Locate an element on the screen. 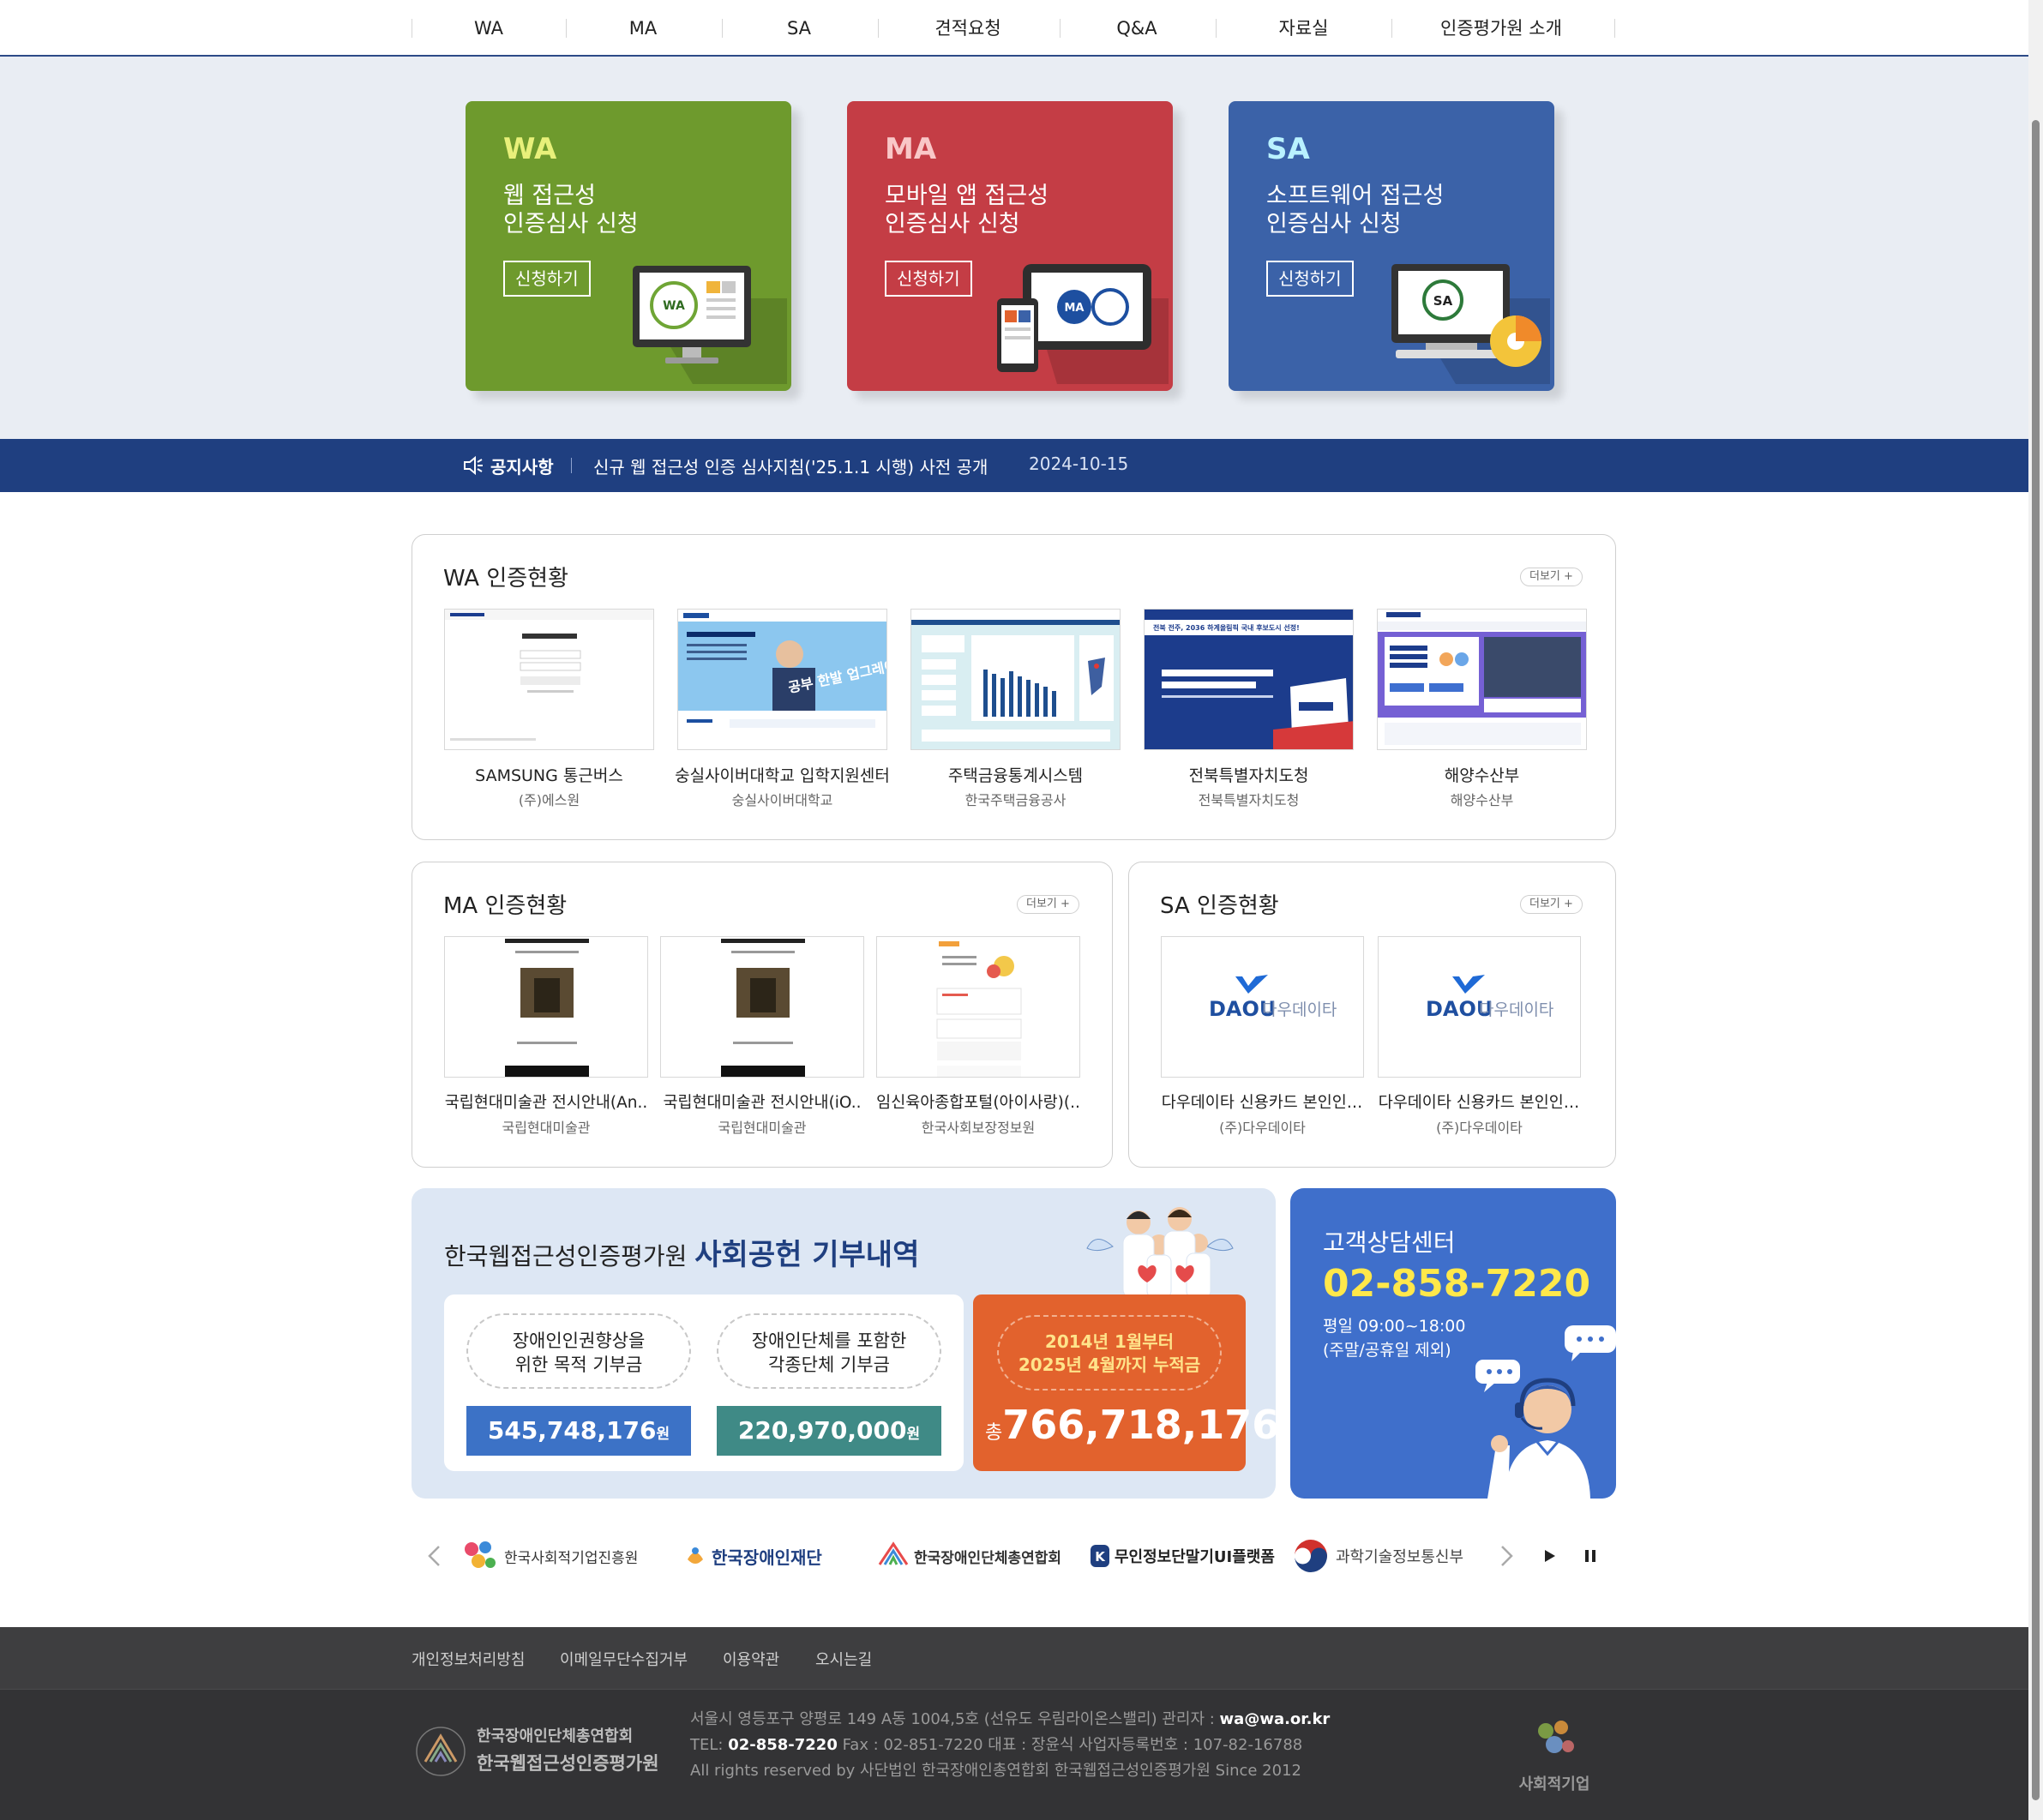  ma-thumb-mmca-ios is located at coordinates (762, 1007).